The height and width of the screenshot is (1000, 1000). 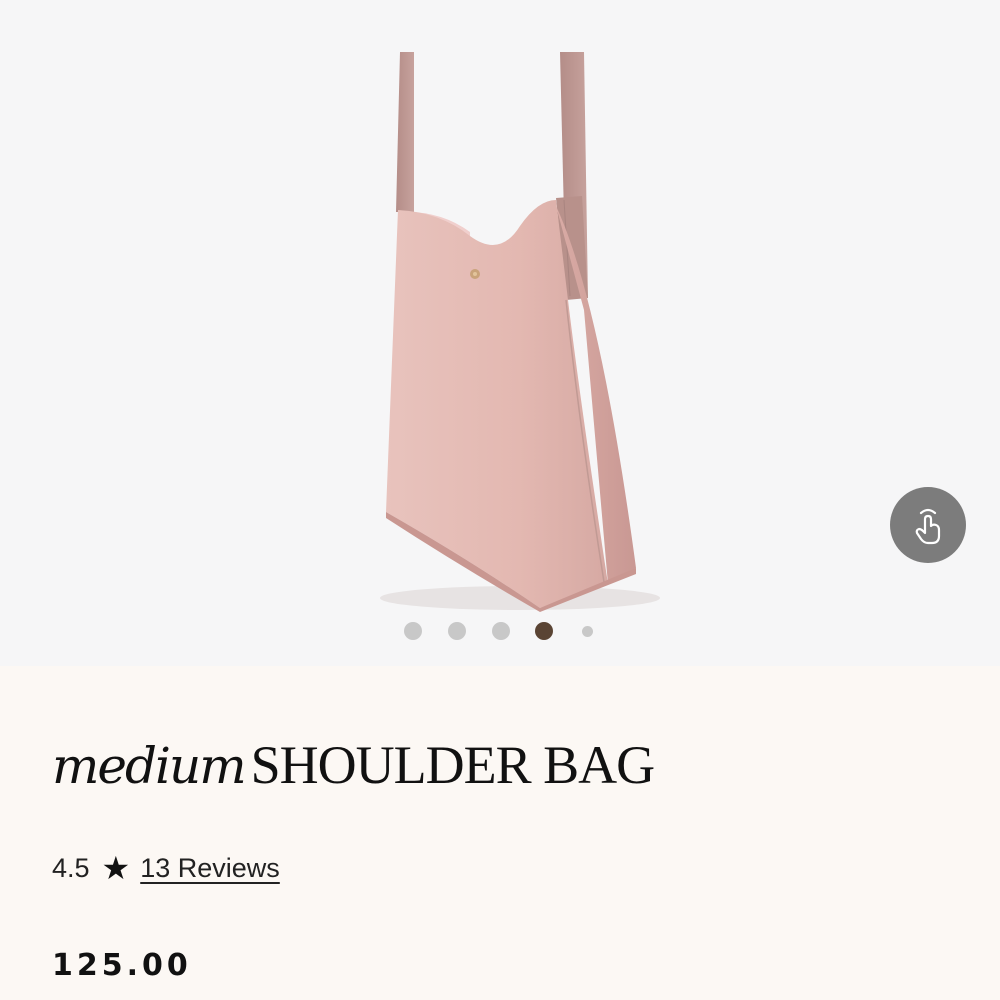 What do you see at coordinates (71, 867) in the screenshot?
I see `rating-value: 4.5` at bounding box center [71, 867].